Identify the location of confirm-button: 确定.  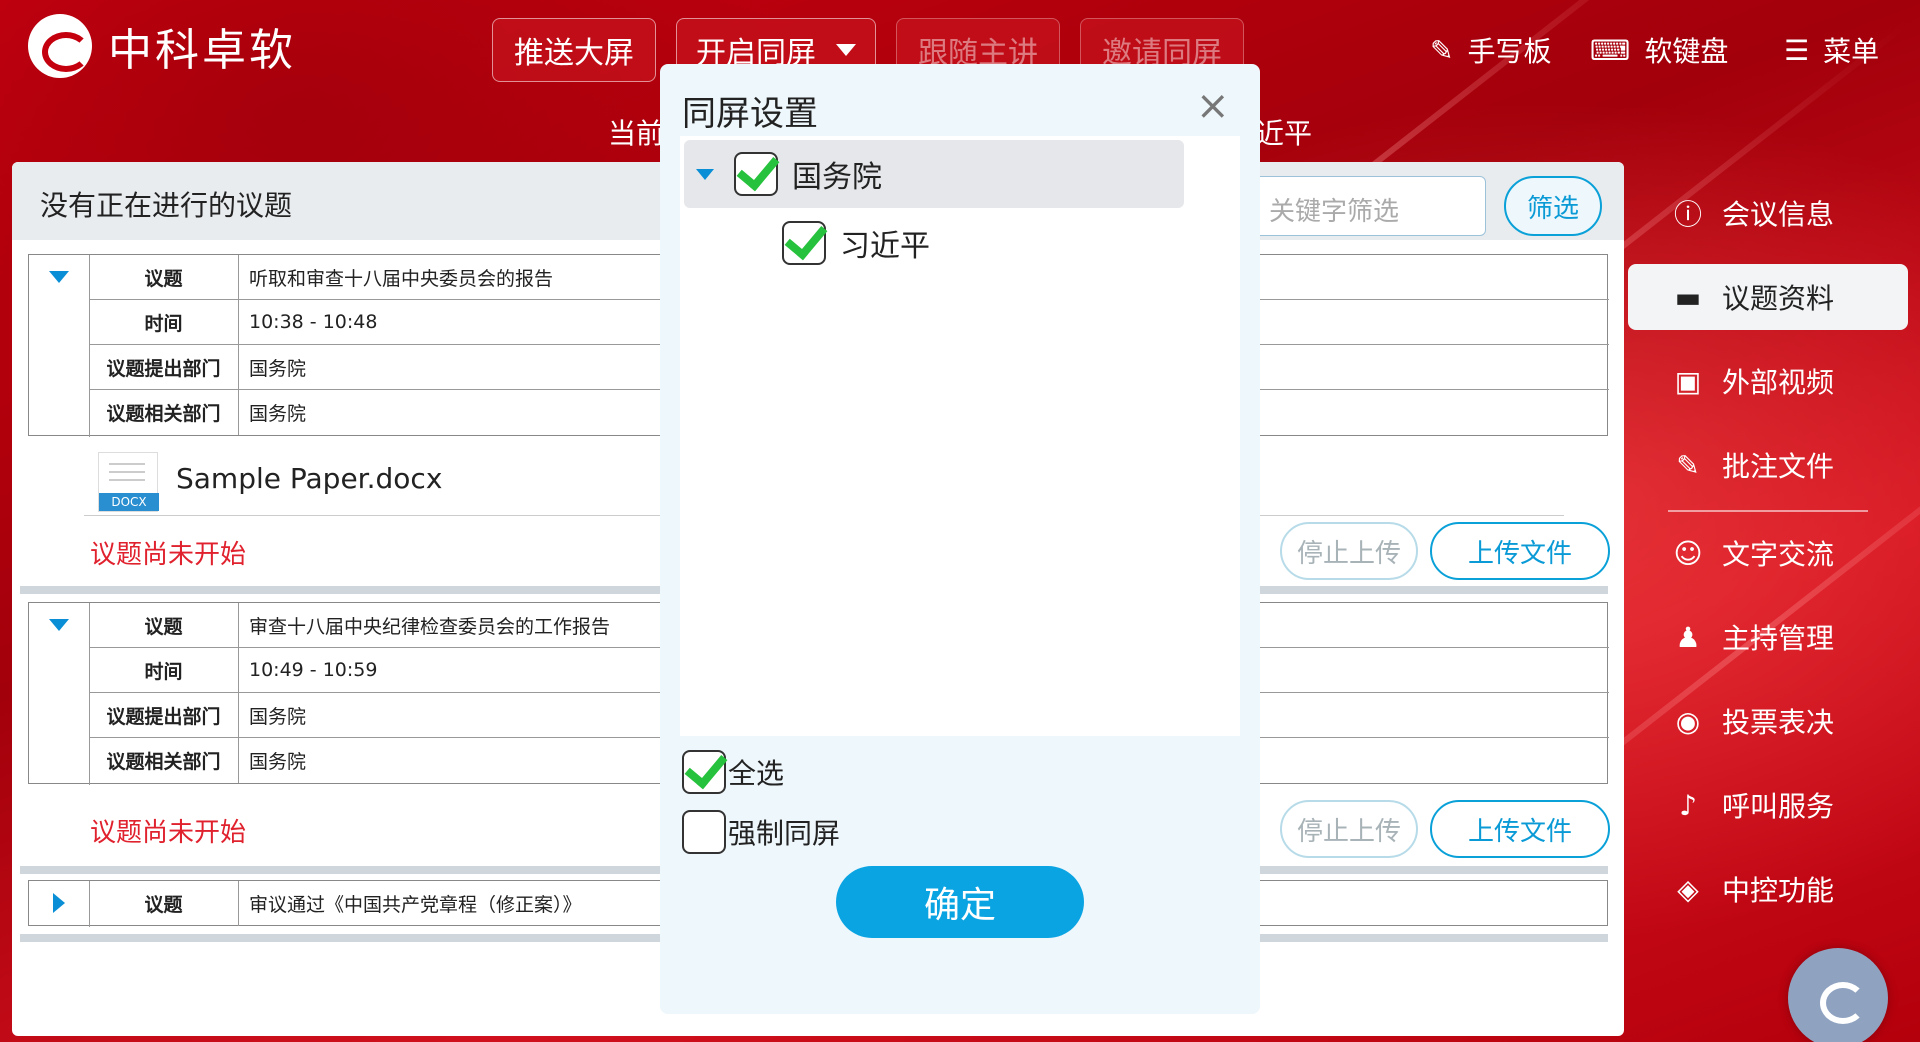
(960, 902).